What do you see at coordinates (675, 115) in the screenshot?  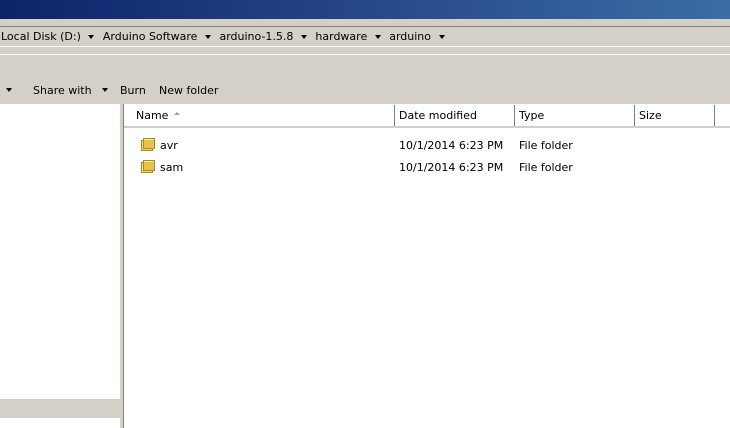 I see `column-header-size: Size` at bounding box center [675, 115].